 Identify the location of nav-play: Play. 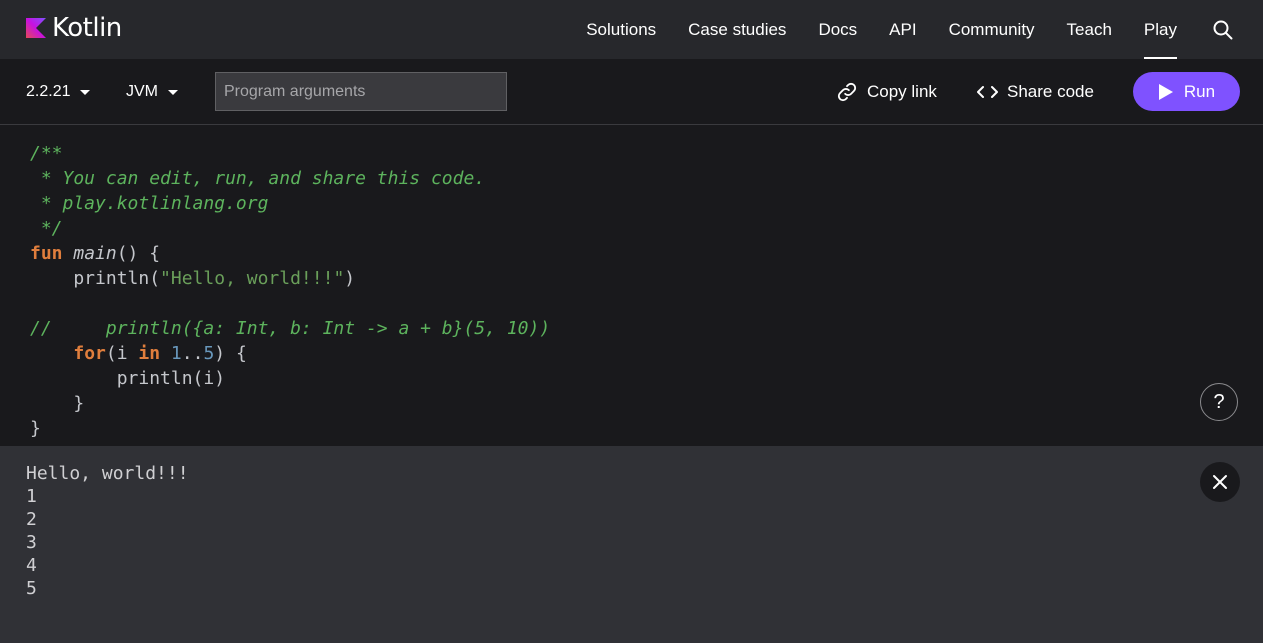
(1160, 29).